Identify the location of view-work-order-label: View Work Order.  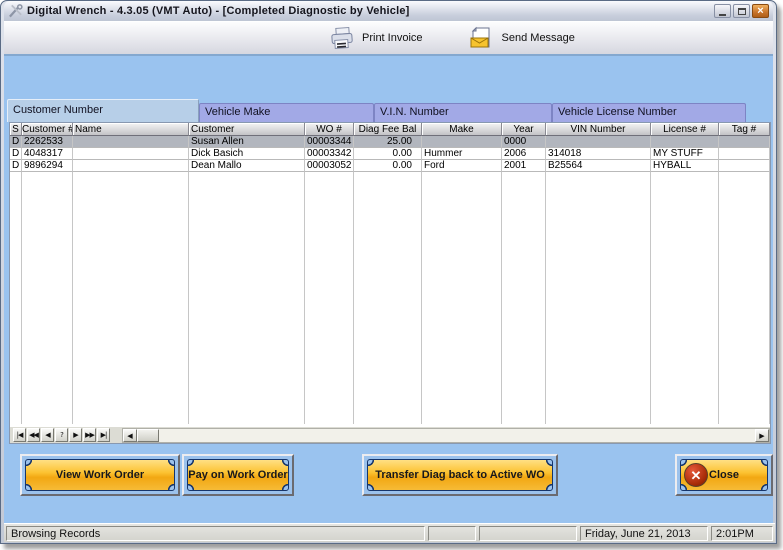
(100, 475).